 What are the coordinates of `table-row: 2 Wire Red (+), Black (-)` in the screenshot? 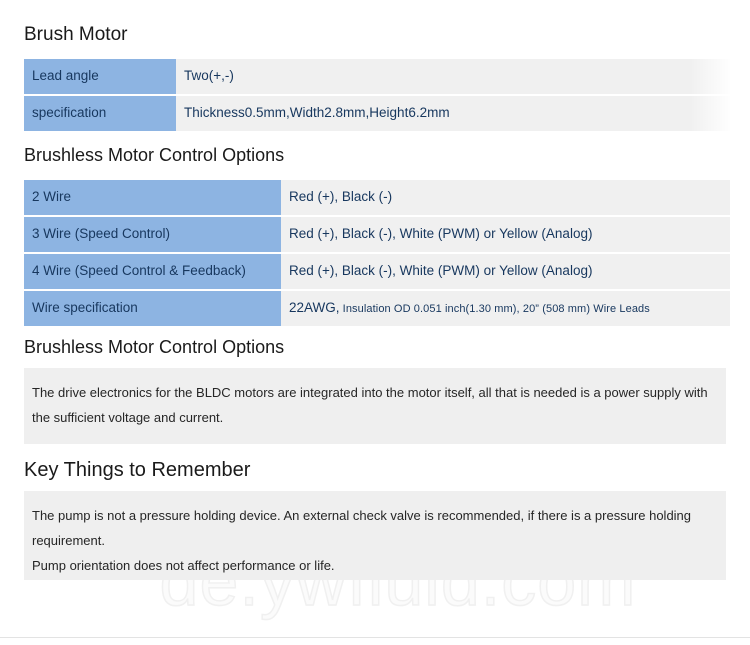 It's located at (377, 197).